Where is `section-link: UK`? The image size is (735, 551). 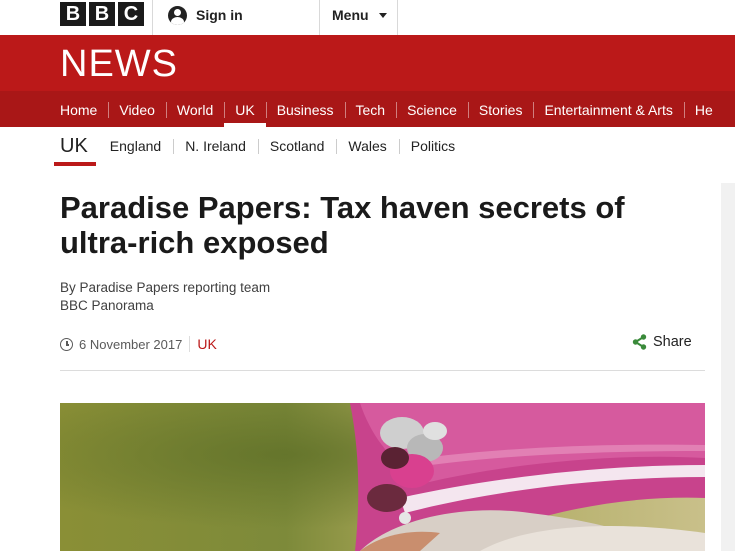
section-link: UK is located at coordinates (206, 344).